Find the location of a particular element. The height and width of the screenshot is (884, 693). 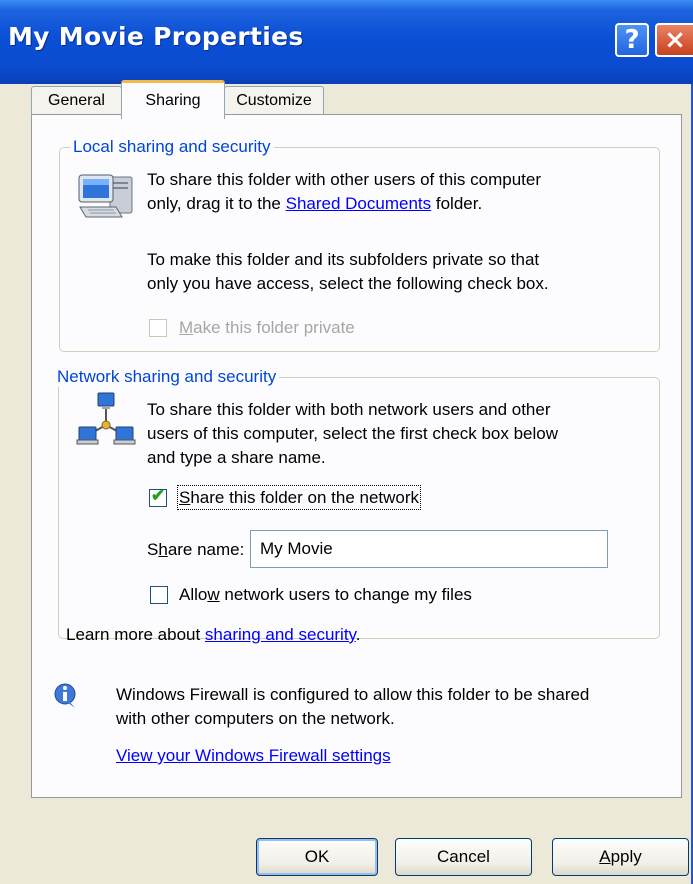

learn-more-text: Learn more about sharing and security. is located at coordinates (213, 634).